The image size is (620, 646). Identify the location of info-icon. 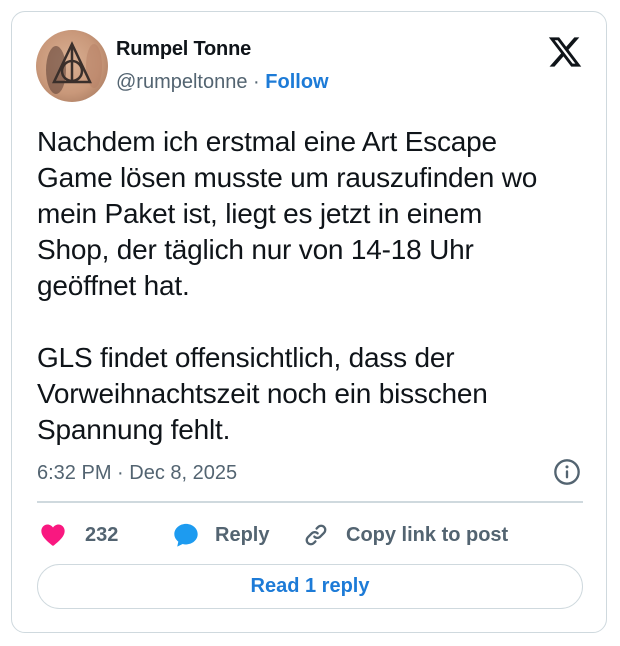
(567, 472).